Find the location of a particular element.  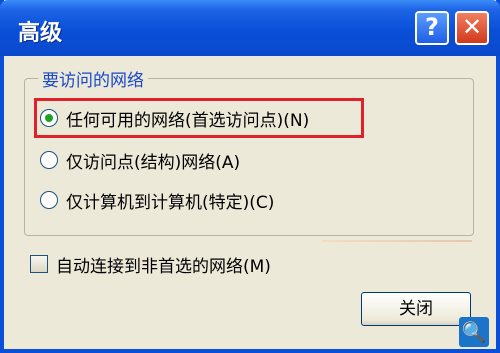

group-legend: 要访问的网络 is located at coordinates (93, 78).